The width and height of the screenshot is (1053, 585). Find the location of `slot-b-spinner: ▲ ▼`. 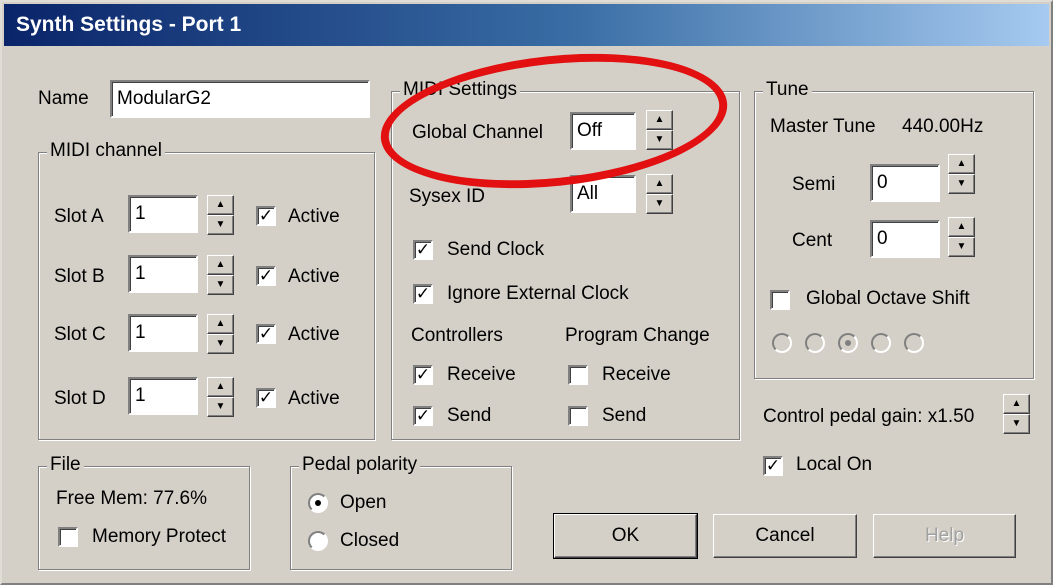

slot-b-spinner: ▲ ▼ is located at coordinates (220, 275).